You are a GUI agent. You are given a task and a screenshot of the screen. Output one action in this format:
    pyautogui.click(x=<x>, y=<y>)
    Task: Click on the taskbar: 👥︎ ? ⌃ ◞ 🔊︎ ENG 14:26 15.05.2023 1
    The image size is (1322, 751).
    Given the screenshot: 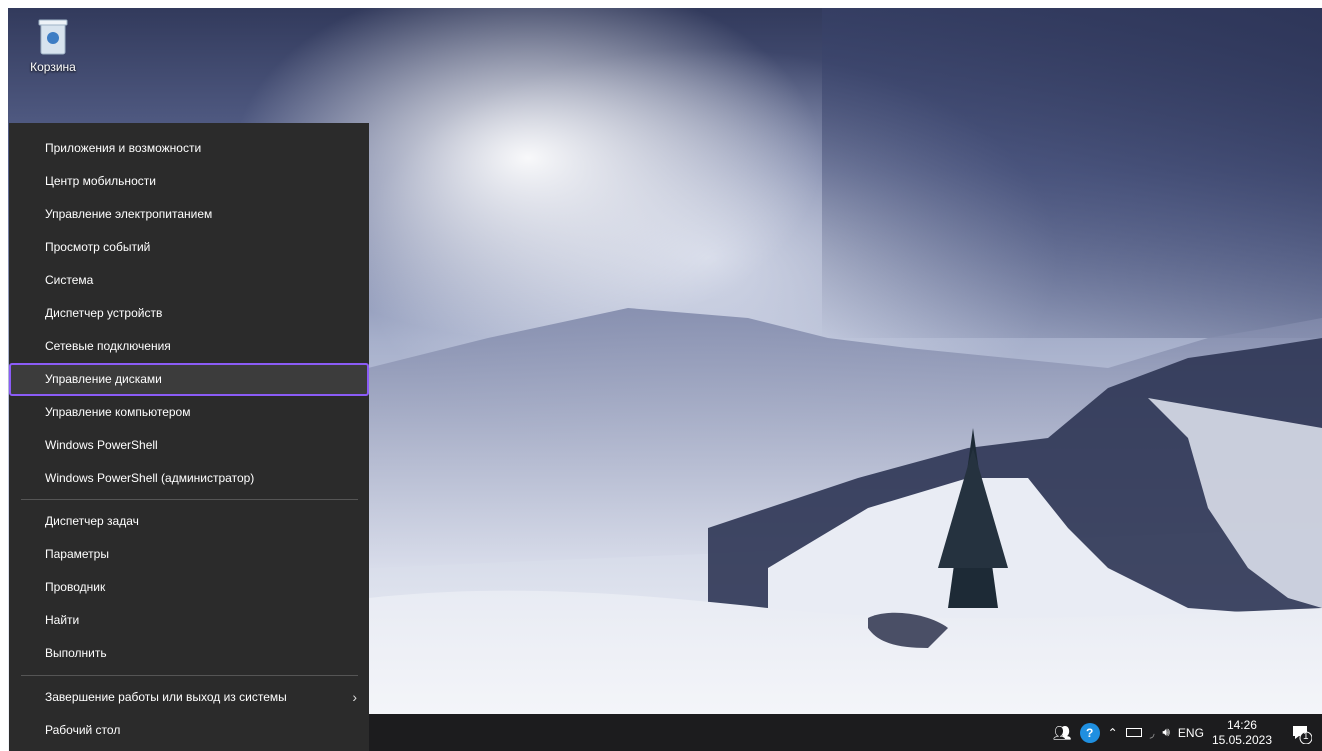 What is the action you would take?
    pyautogui.click(x=845, y=732)
    